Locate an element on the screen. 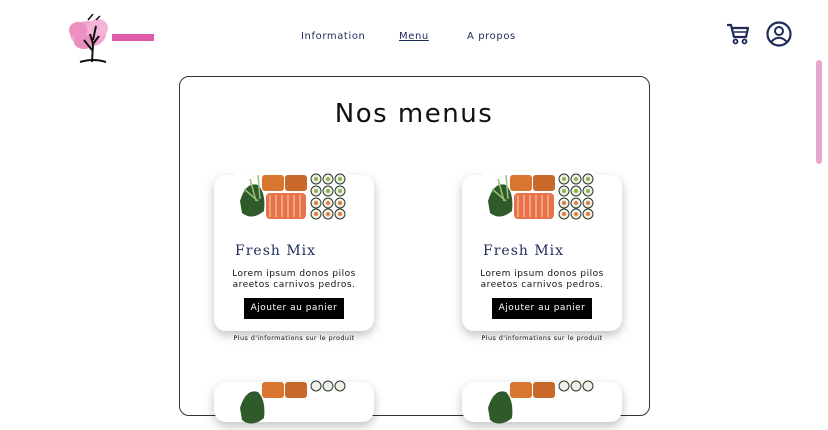  nav-information: Information is located at coordinates (333, 36).